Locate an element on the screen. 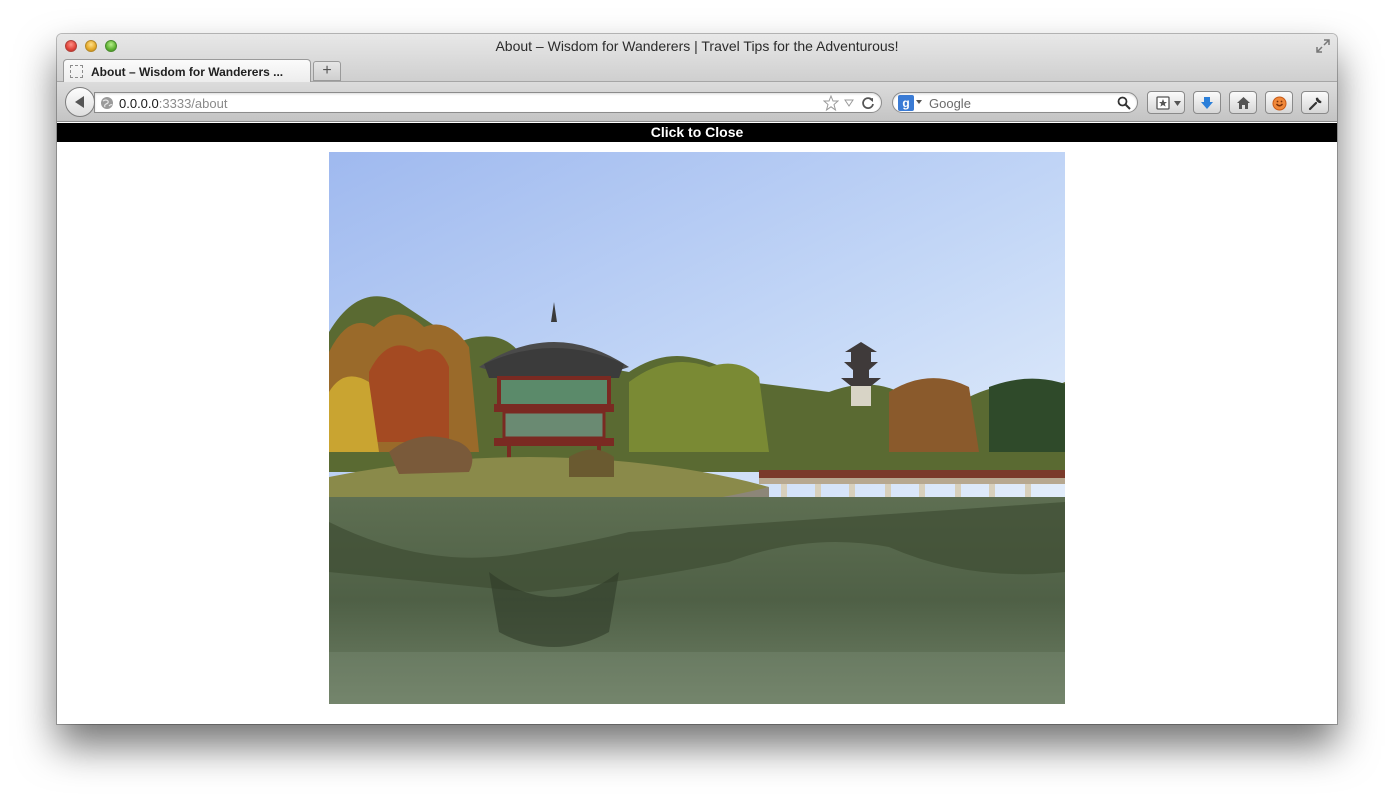  url-text: 0.0.0.0:3333/about is located at coordinates (173, 103).